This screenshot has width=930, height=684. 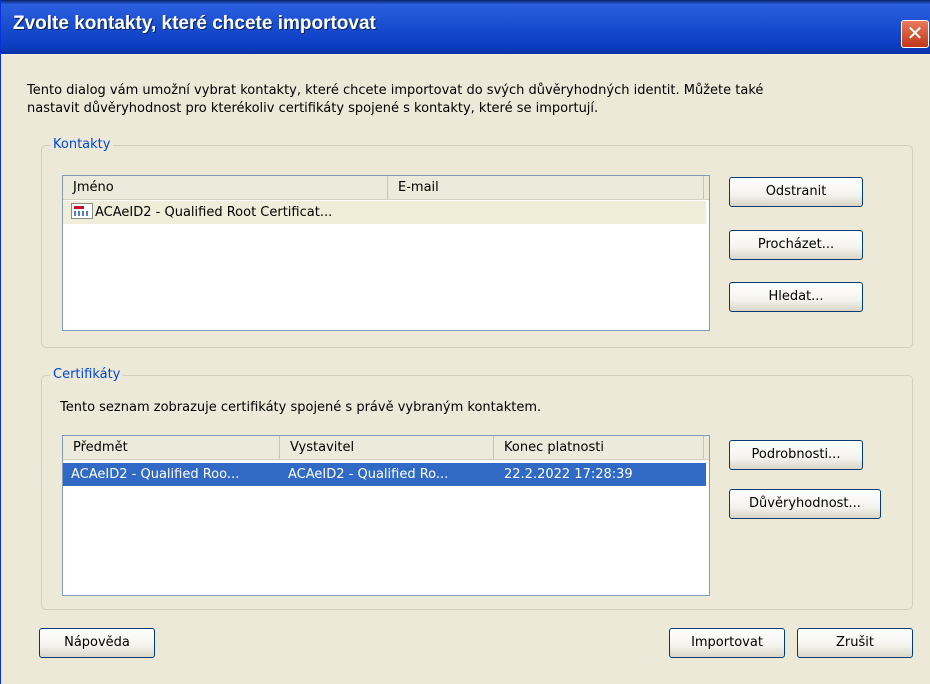 I want to click on contact-email-cell, so click(x=546, y=212).